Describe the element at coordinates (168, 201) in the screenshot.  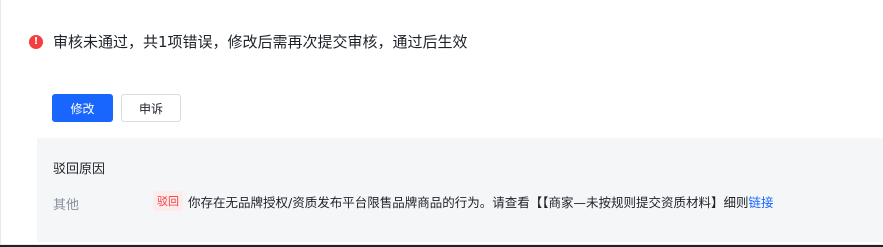
I see `reject-tag: 驳回` at that location.